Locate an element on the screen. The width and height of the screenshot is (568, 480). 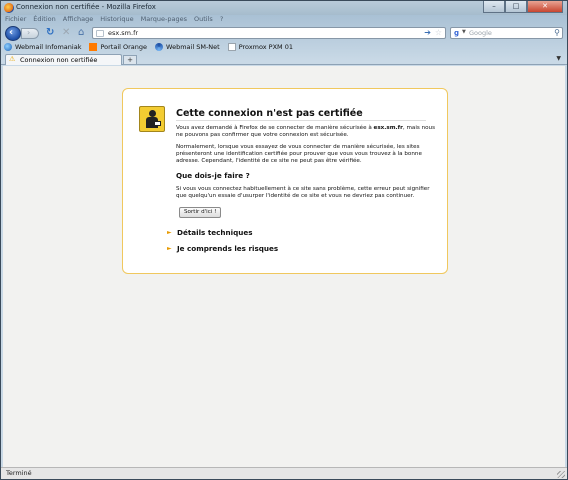
back-button: ‹ is located at coordinates (13, 33).